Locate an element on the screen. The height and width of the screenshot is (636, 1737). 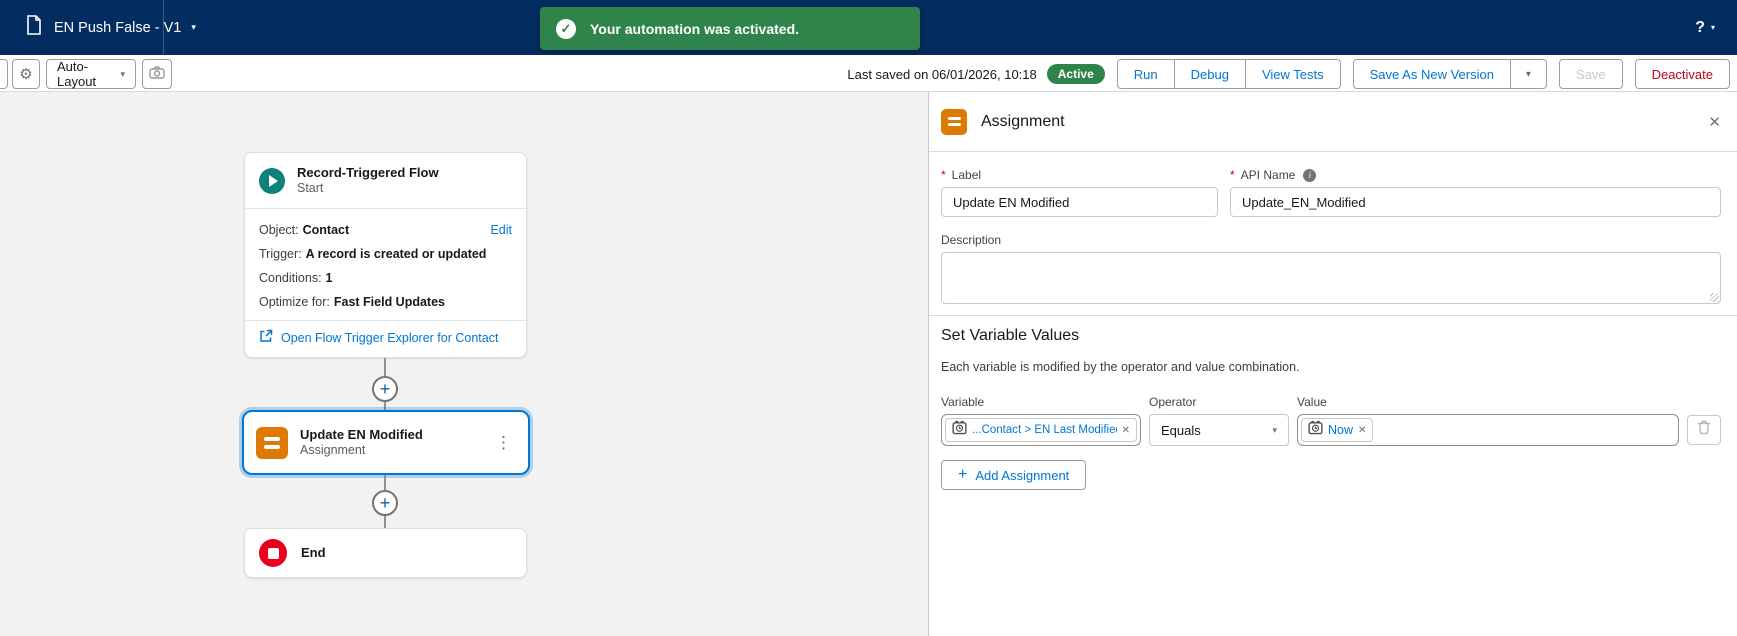
remove-variable-icon: ✕ is located at coordinates (1126, 430).